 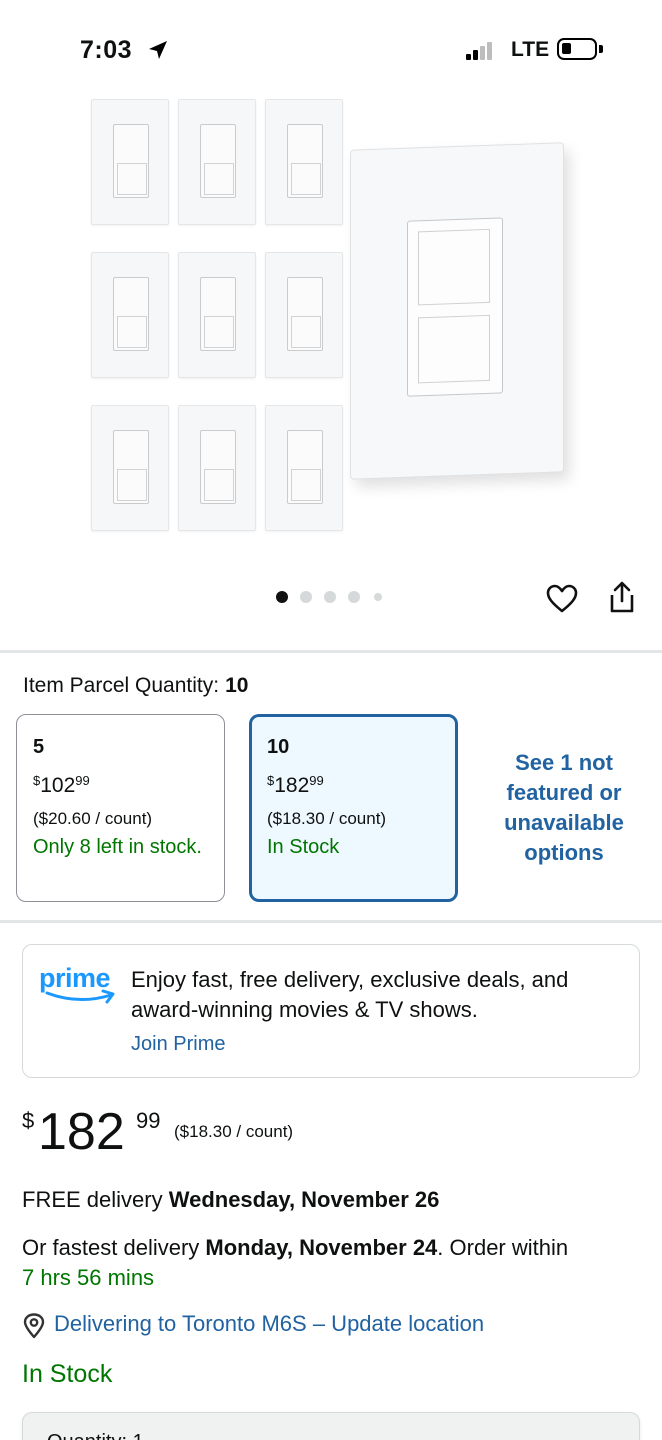 I want to click on heart-icon, so click(x=562, y=599).